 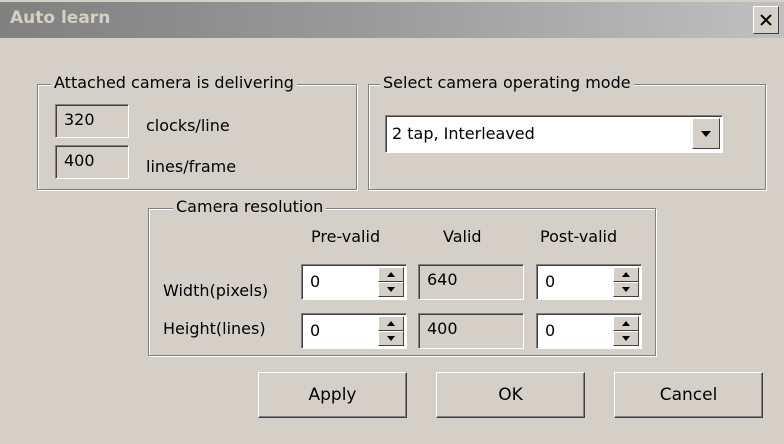 What do you see at coordinates (191, 166) in the screenshot?
I see `lines-per-frame-label: lines/frame` at bounding box center [191, 166].